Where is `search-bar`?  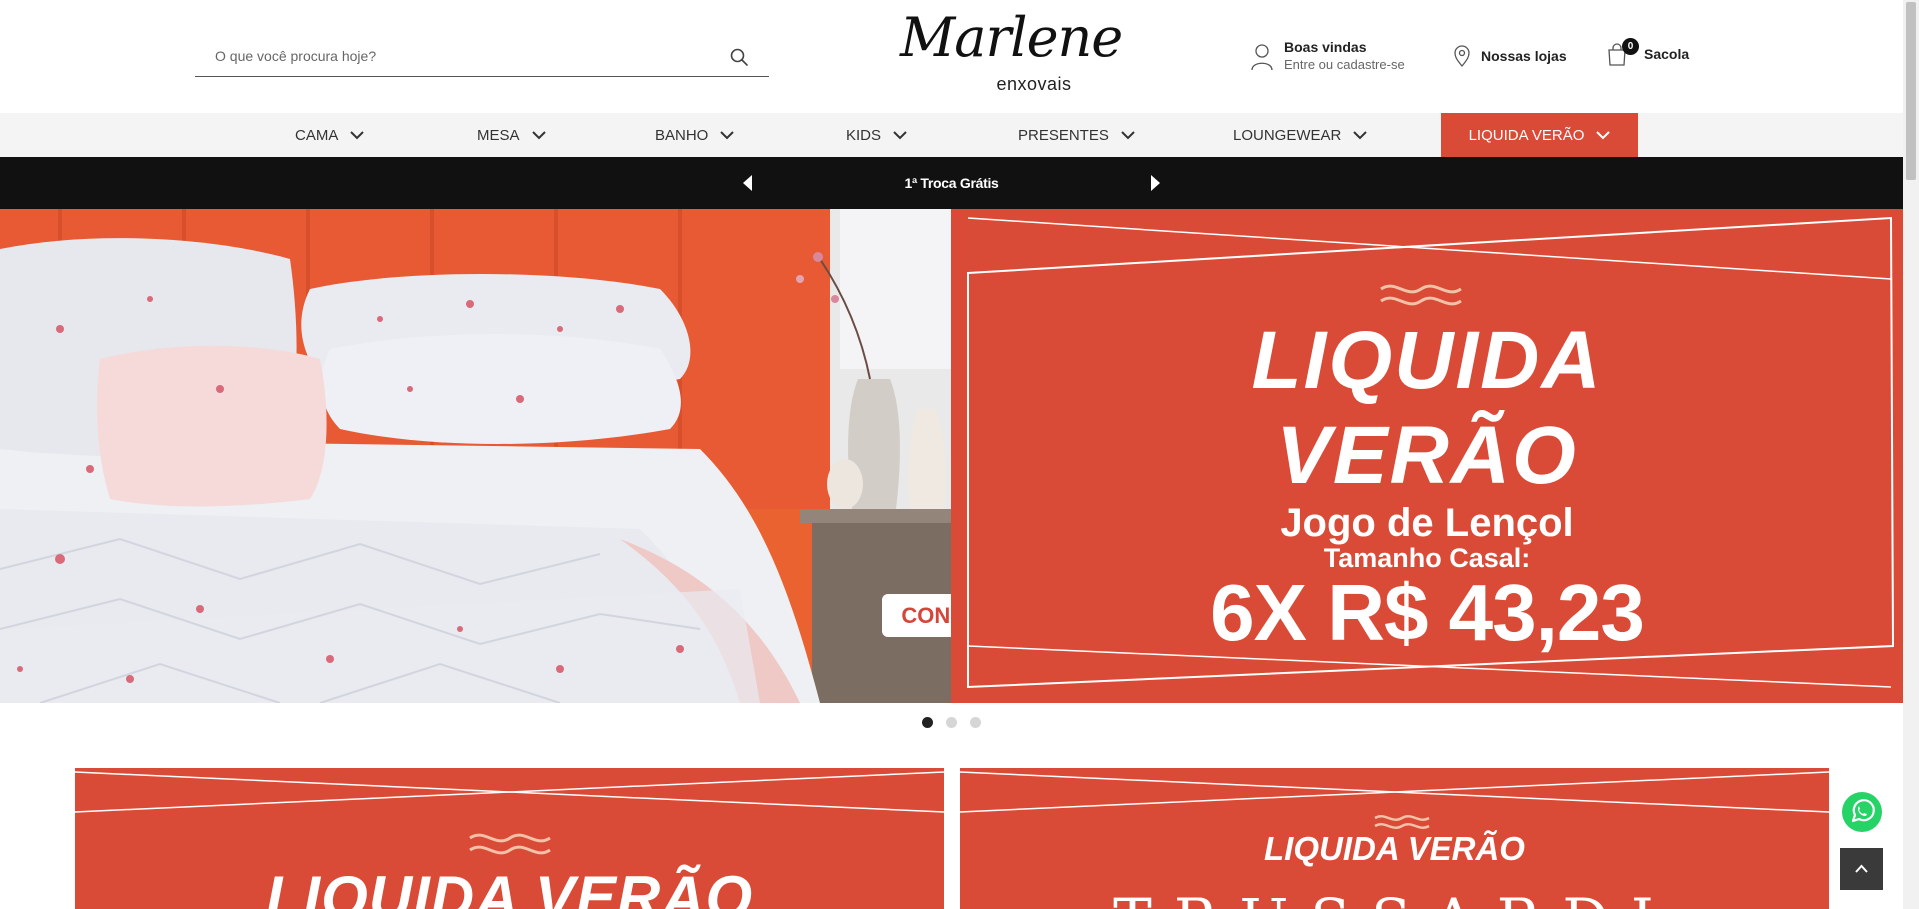 search-bar is located at coordinates (482, 57).